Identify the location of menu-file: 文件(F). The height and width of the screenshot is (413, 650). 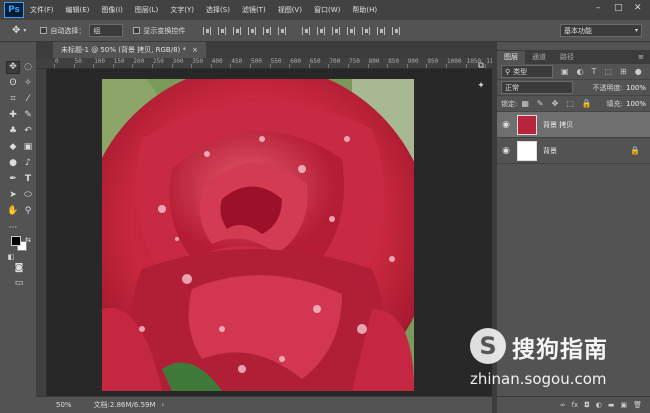
(42, 10).